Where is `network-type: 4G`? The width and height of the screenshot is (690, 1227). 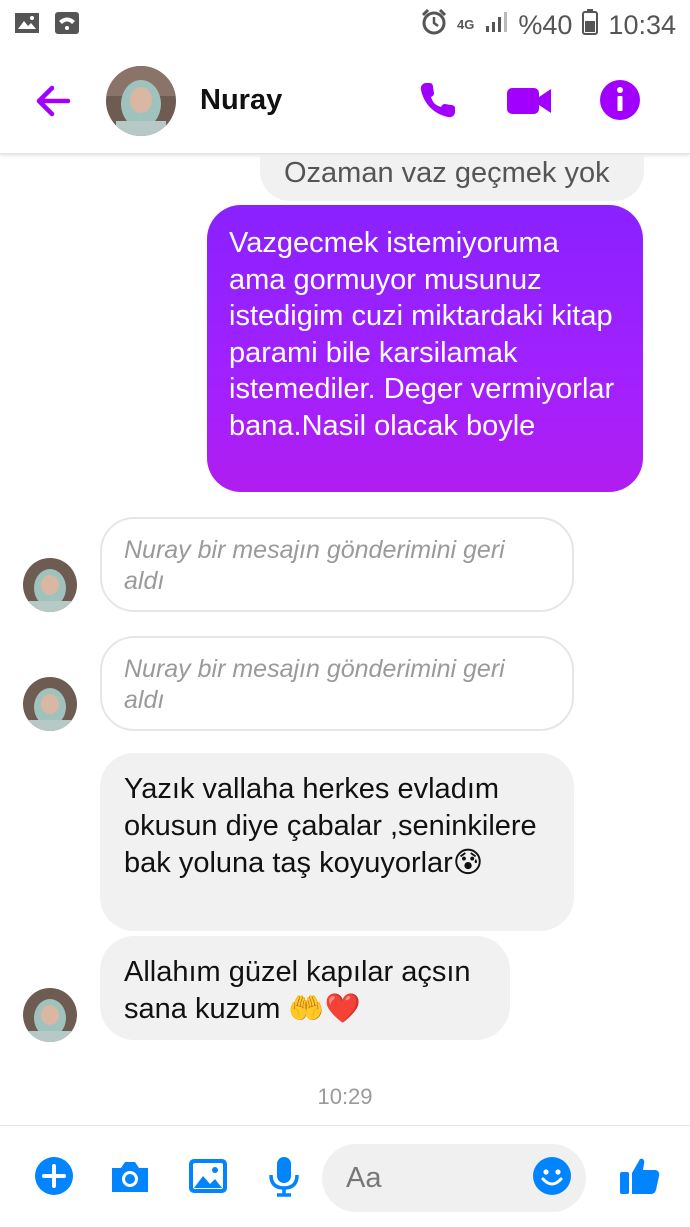
network-type: 4G is located at coordinates (466, 24).